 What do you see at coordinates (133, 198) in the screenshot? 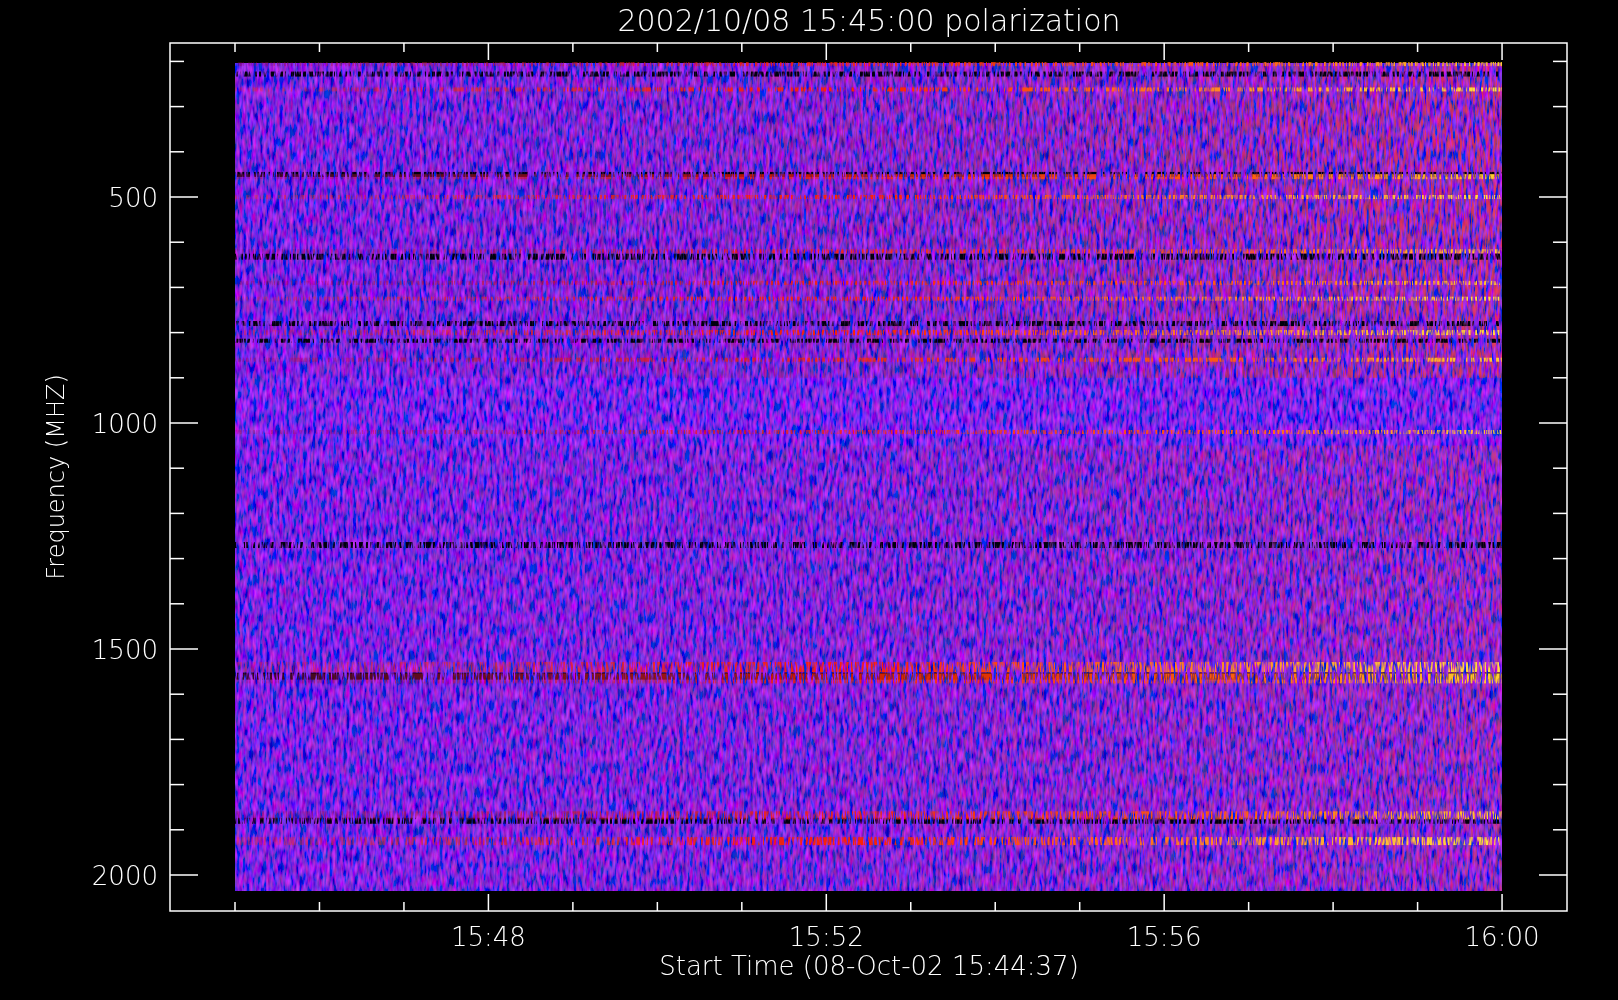
I see `y-tick-label: 500` at bounding box center [133, 198].